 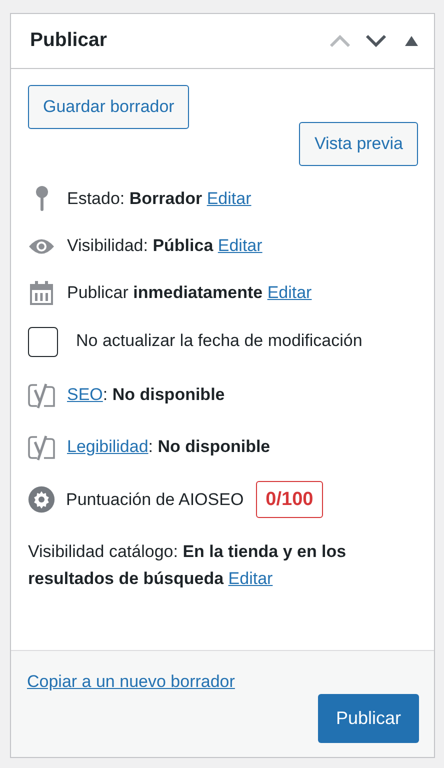 What do you see at coordinates (85, 394) in the screenshot?
I see `analysis-link: SEO` at bounding box center [85, 394].